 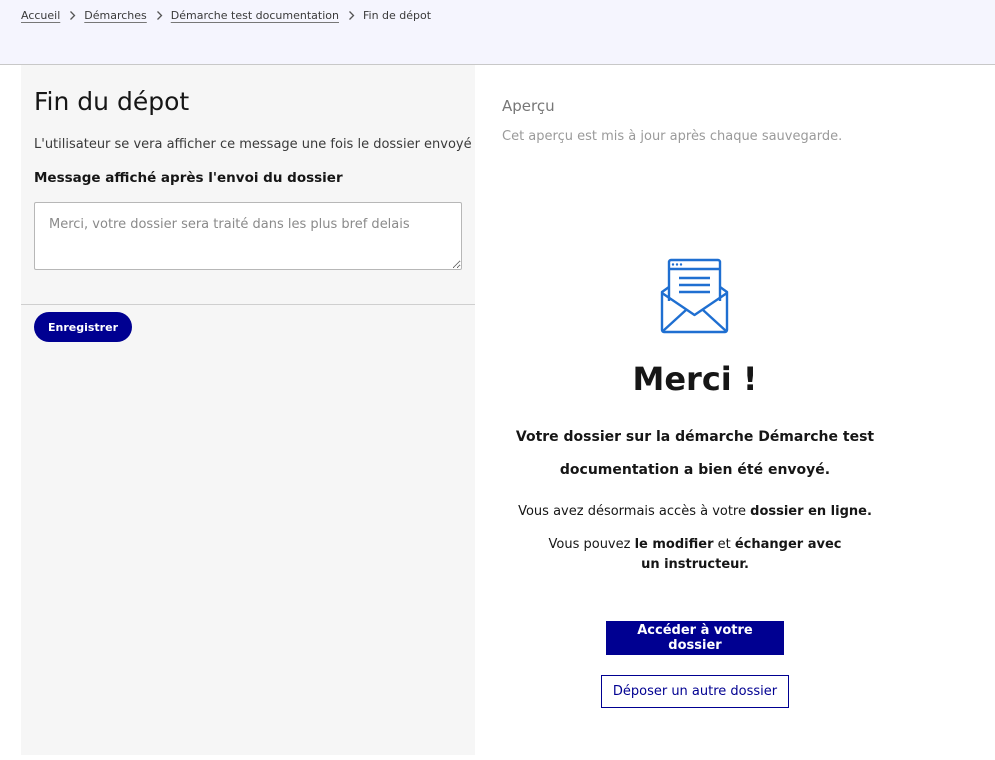 I want to click on page-title: Fin du dépot, so click(x=112, y=101).